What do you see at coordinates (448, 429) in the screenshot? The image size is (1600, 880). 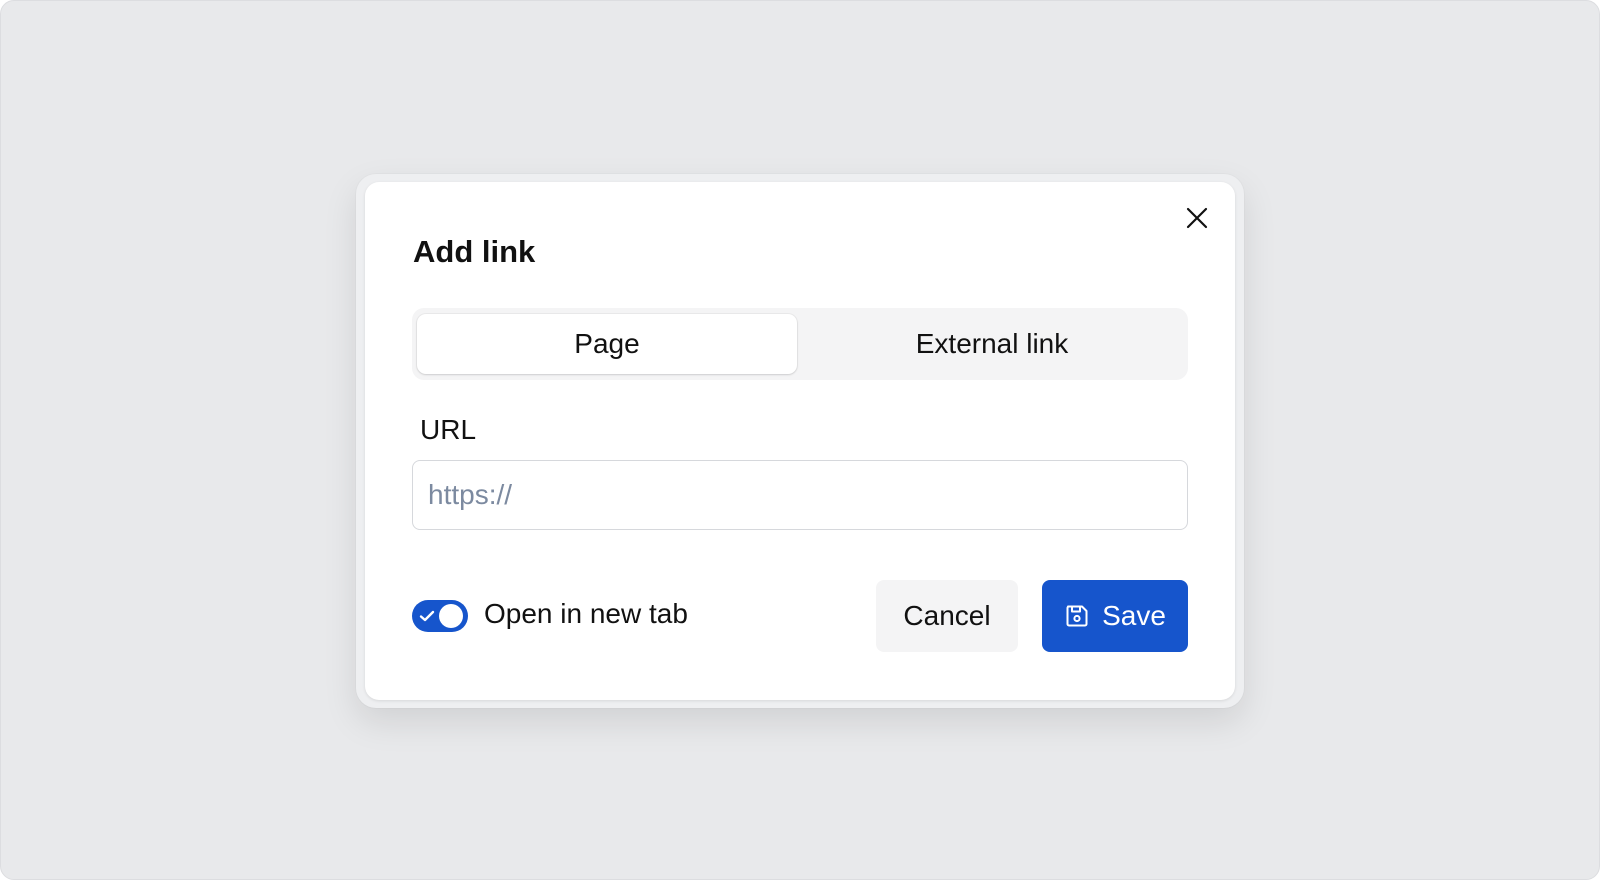 I see `url-label: URL` at bounding box center [448, 429].